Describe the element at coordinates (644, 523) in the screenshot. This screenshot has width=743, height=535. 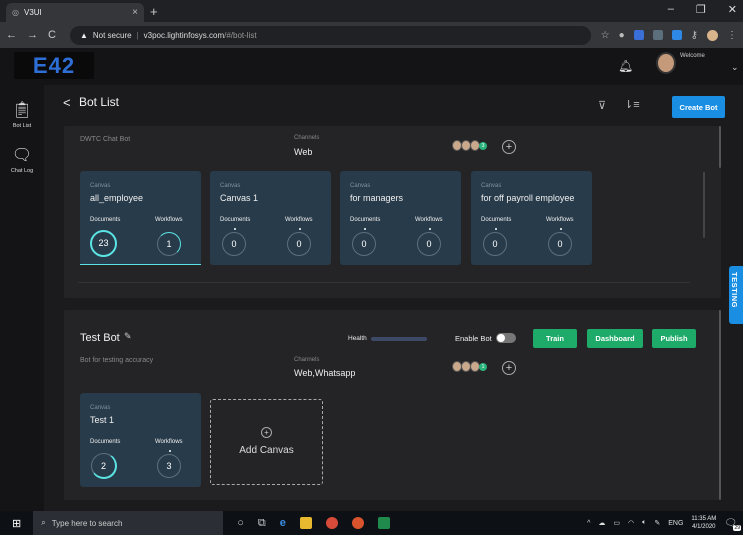
I see `volume-icon: 🔈︎` at that location.